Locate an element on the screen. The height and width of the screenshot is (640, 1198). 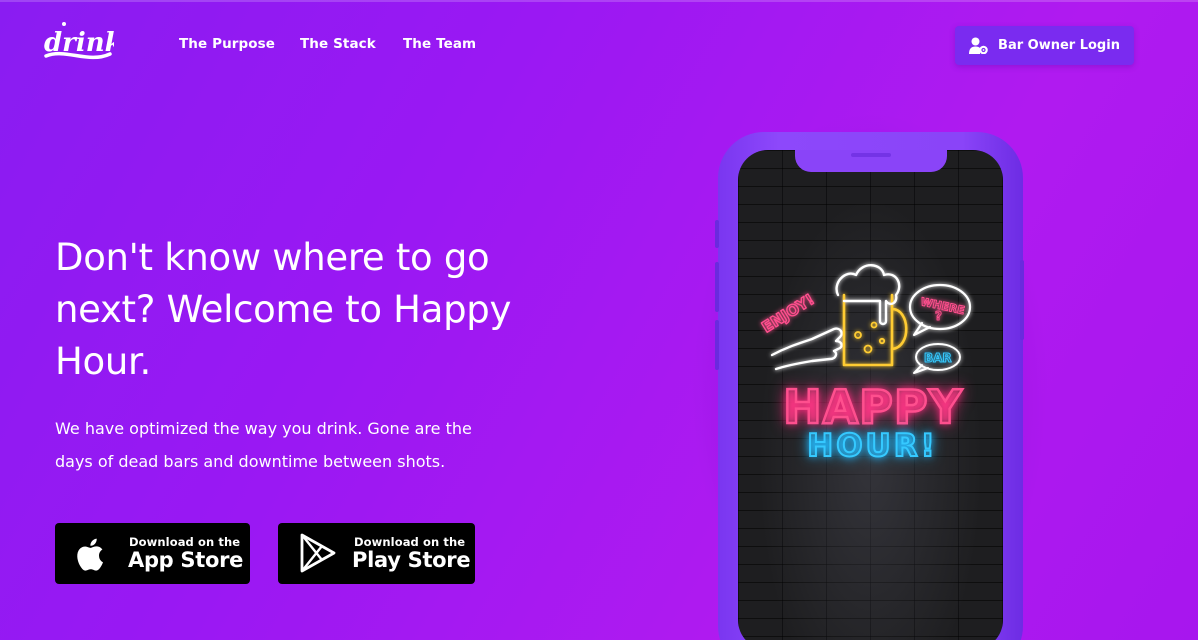
bar-owner-login-button: Bar Owner Login is located at coordinates (1044, 45).